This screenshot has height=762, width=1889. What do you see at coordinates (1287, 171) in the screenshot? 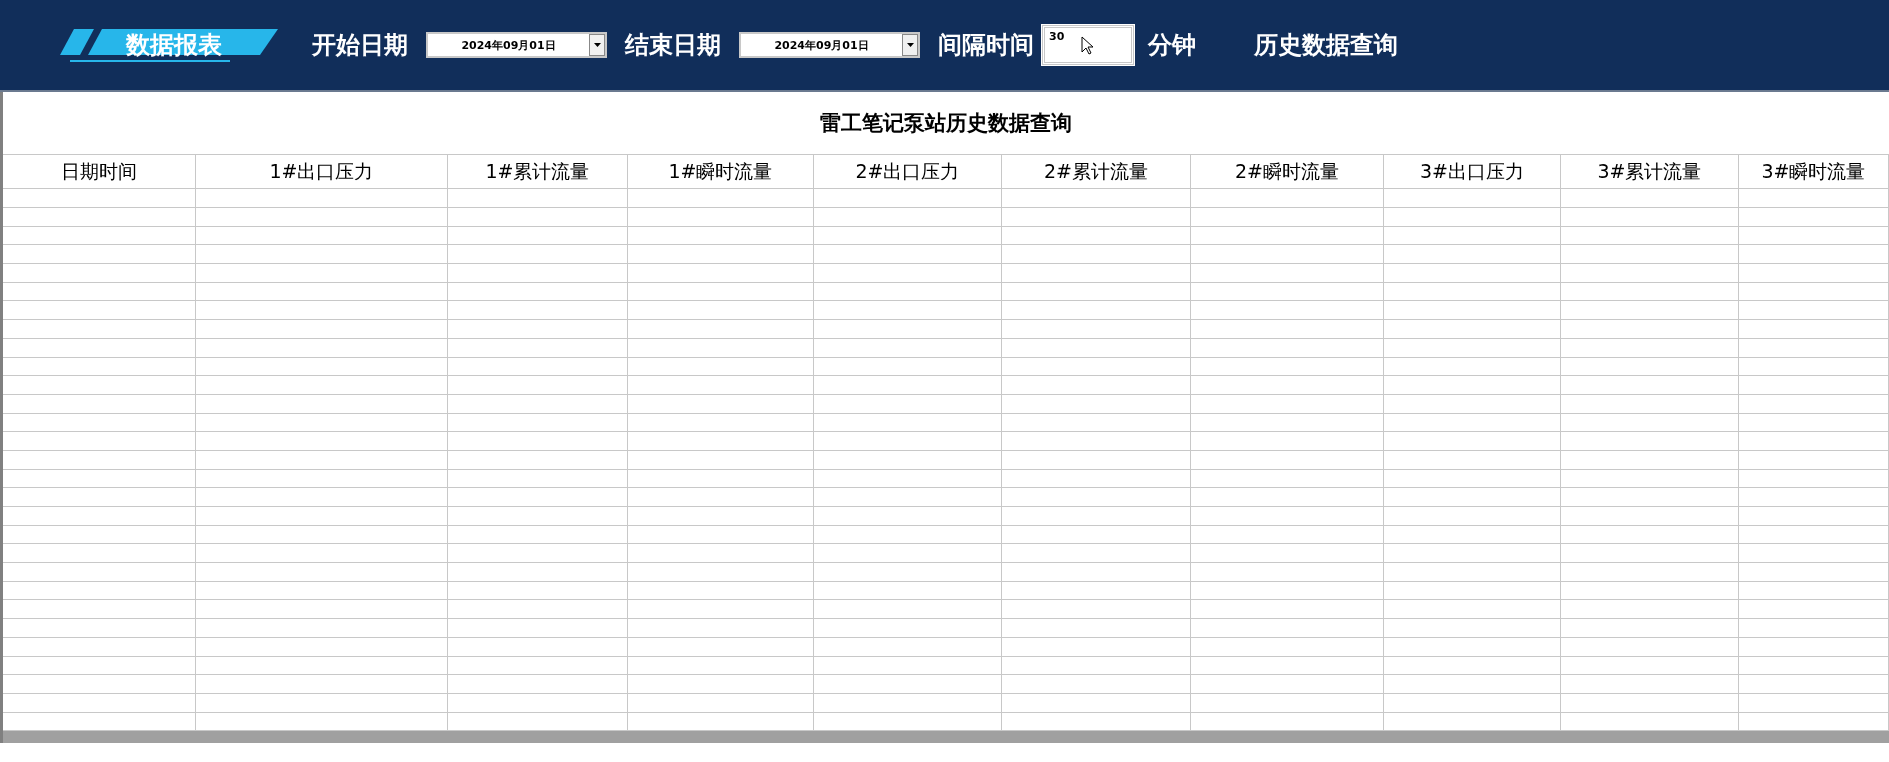
I see `column-header: 2#瞬时流量` at bounding box center [1287, 171].